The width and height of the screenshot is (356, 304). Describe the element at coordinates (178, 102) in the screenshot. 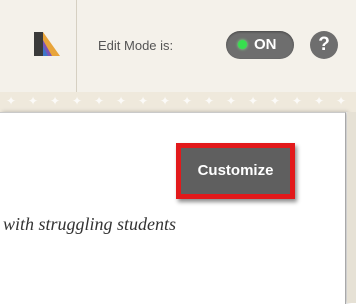

I see `decorative-star-strip: ✦ ✦ ✦ ✦ ✦ ✦ ✦ ✦ ✦ ✦ ✦ ✦ ✦ ✦ ✦ ✦` at that location.